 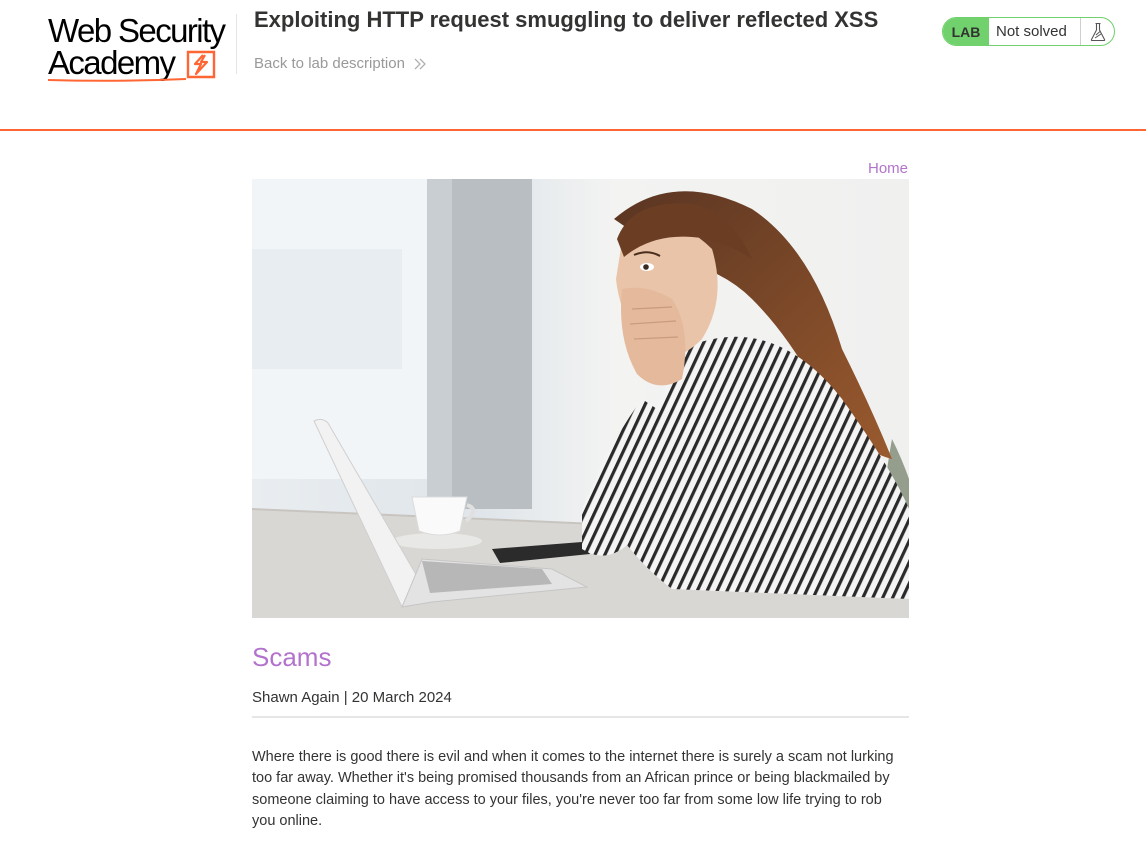 I want to click on back-to-lab-description-link: Back to lab description, so click(x=340, y=63).